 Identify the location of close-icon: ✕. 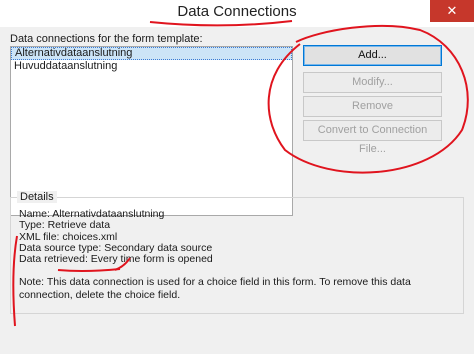
(452, 10).